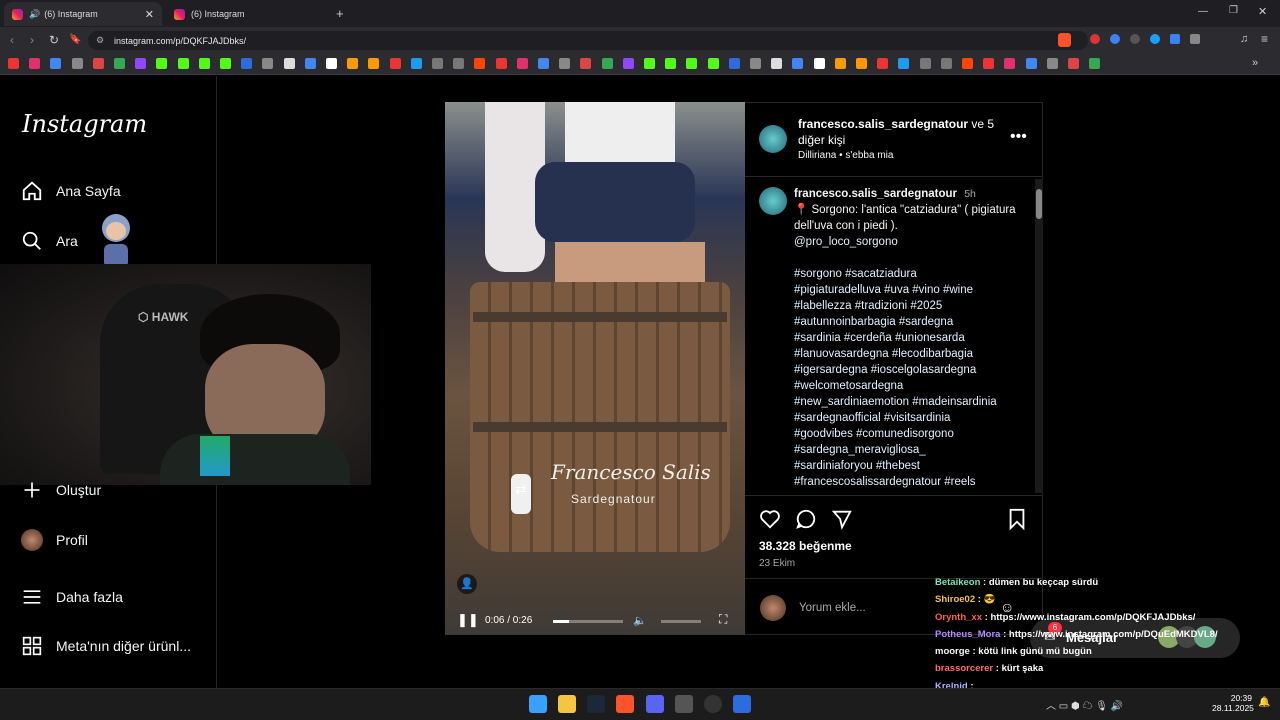 This screenshot has width=1280, height=720. What do you see at coordinates (909, 274) in the screenshot?
I see `hashtag-line: #sorgono #sacatziadura` at bounding box center [909, 274].